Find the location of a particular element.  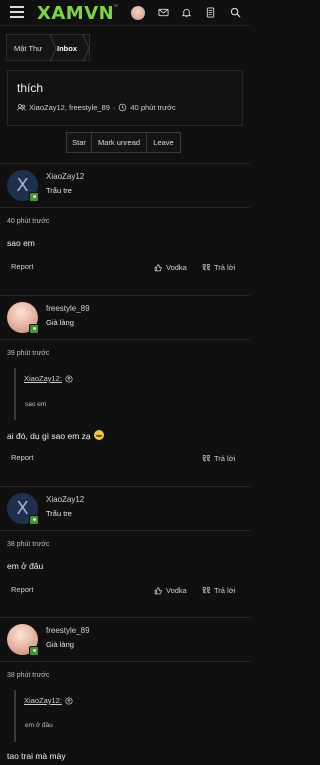

breadcrumb: Mật Thư Inbox is located at coordinates (48, 48).